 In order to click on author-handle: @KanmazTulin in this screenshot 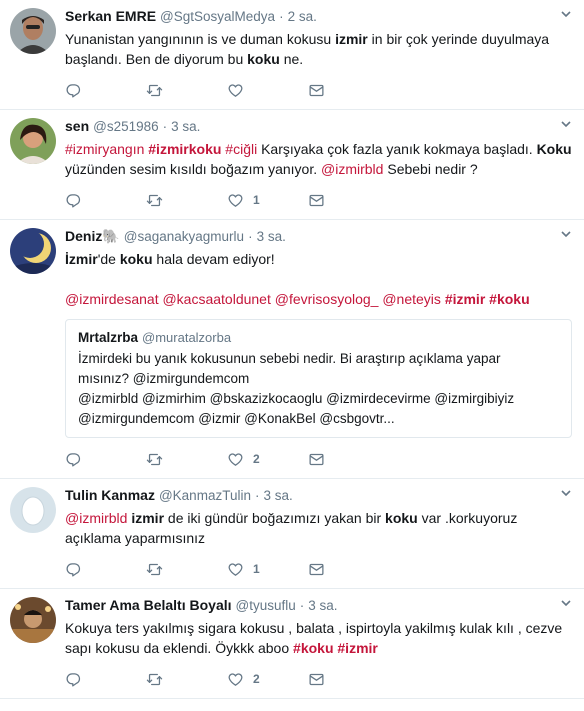, I will do `click(205, 495)`.